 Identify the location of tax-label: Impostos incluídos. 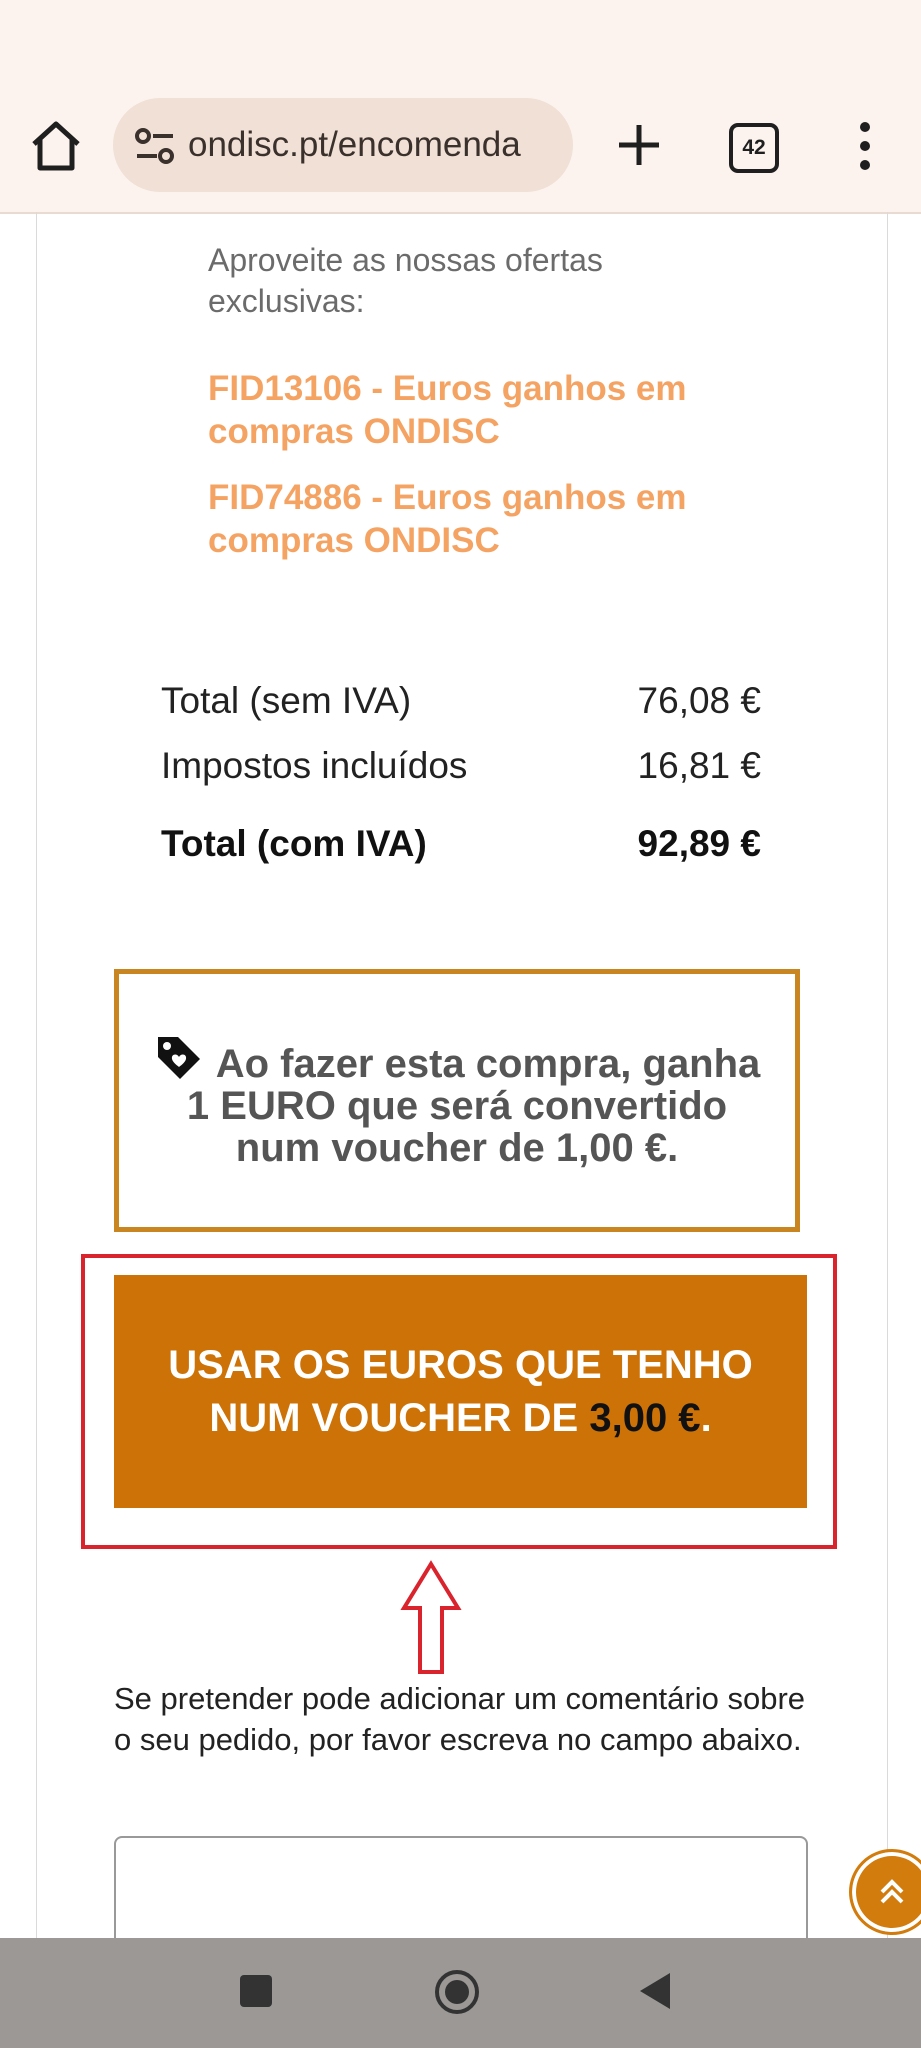
(314, 765).